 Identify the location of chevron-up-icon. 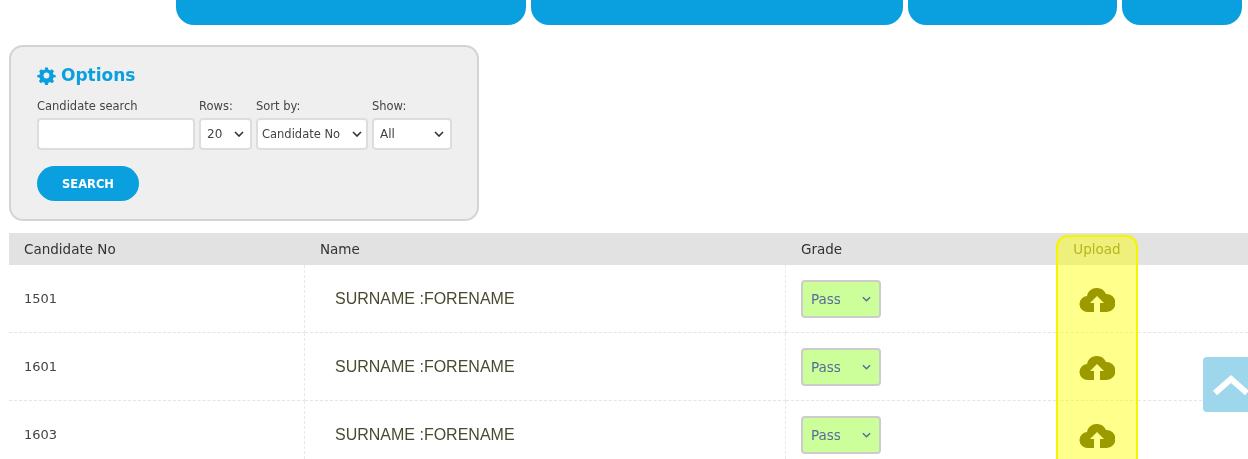
(1229, 384).